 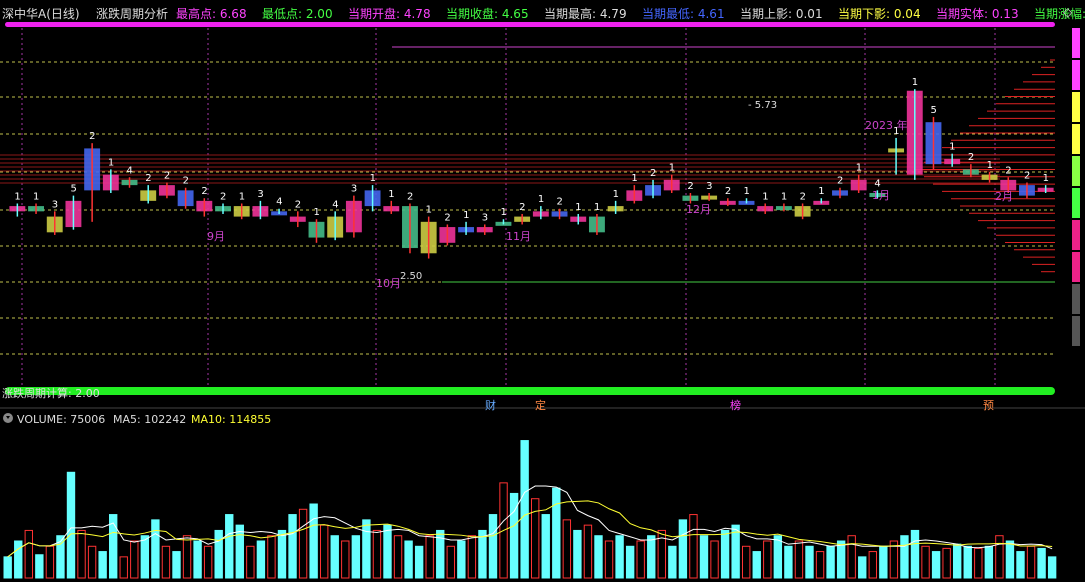 What do you see at coordinates (1046, 178) in the screenshot?
I see `count-label-55: 1` at bounding box center [1046, 178].